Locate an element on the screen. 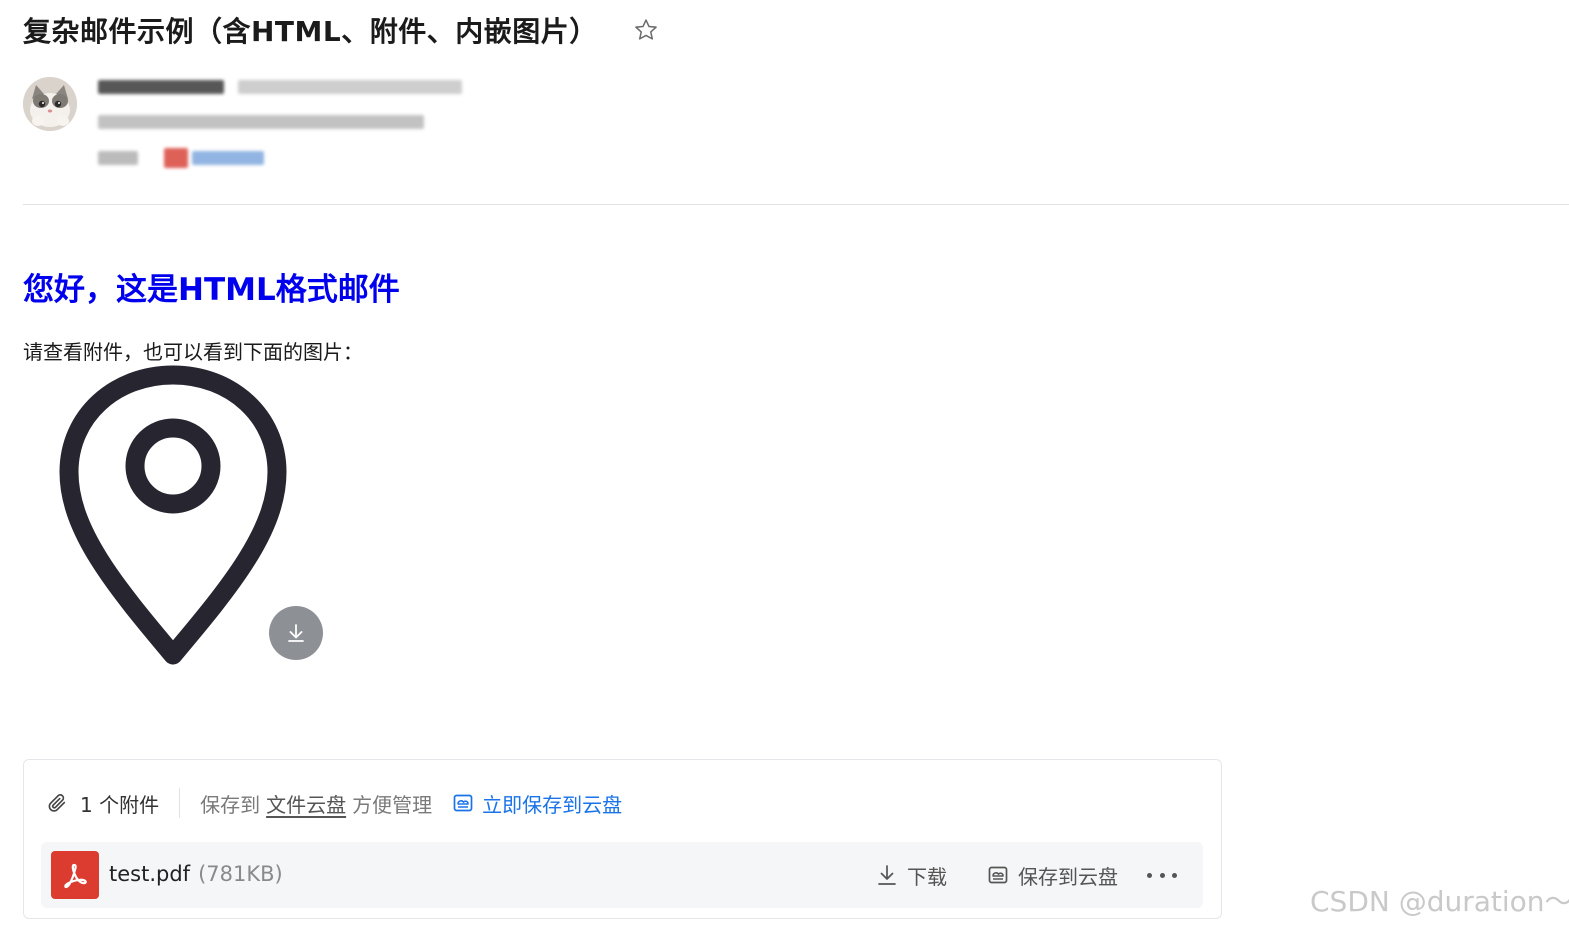 This screenshot has height=926, width=1569. sender-line is located at coordinates (280, 87).